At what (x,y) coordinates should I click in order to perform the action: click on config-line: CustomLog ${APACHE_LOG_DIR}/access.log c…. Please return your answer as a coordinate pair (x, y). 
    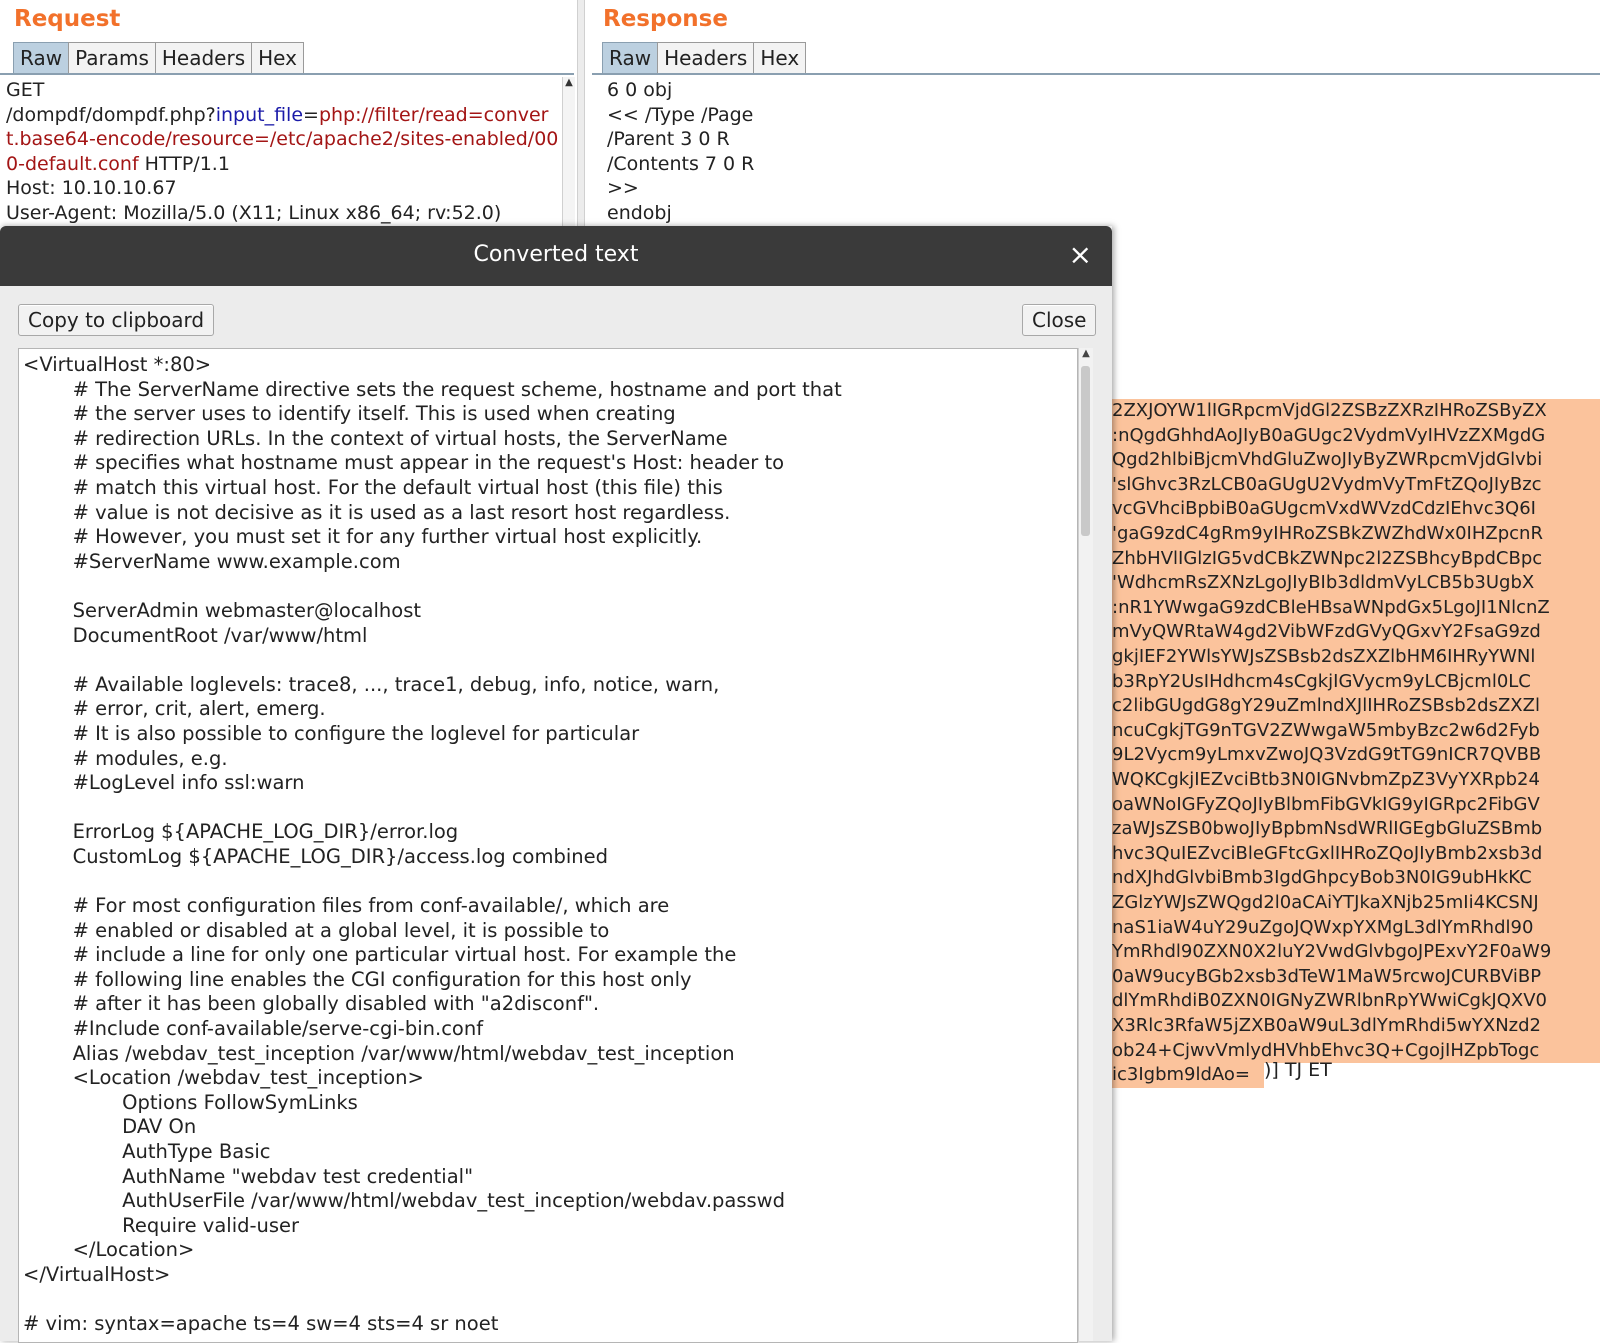
    Looking at the image, I should click on (316, 856).